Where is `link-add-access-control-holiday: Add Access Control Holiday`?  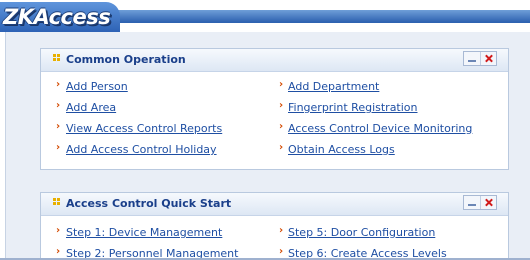
link-add-access-control-holiday: Add Access Control Holiday is located at coordinates (141, 149).